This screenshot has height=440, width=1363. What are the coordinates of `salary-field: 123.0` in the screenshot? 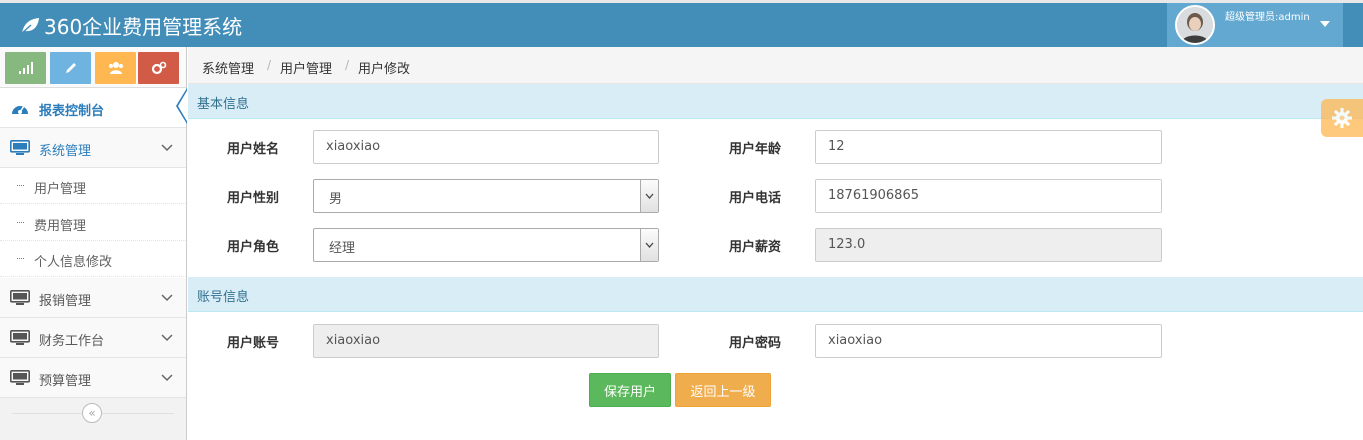 It's located at (988, 245).